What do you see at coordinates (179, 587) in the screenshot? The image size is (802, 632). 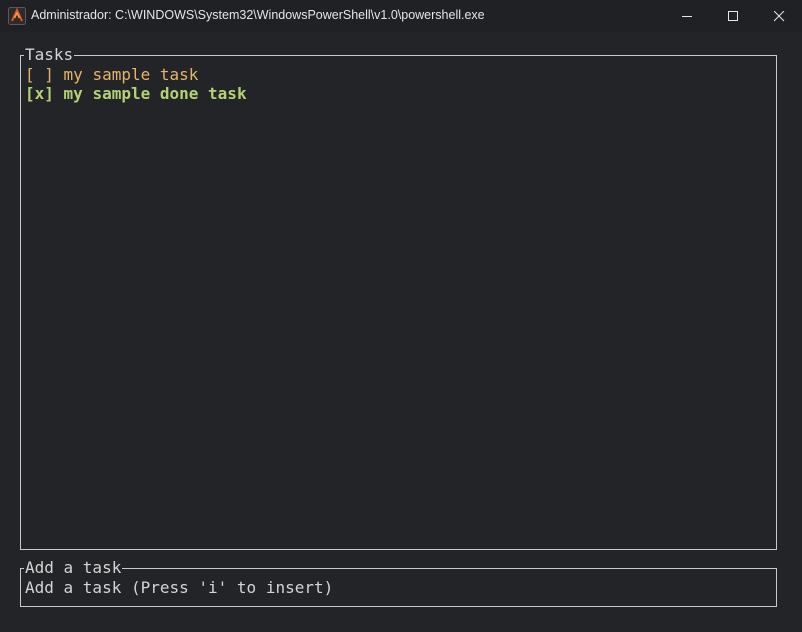 I see `add-task-input: Add a task (Press 'i' to insert)` at bounding box center [179, 587].